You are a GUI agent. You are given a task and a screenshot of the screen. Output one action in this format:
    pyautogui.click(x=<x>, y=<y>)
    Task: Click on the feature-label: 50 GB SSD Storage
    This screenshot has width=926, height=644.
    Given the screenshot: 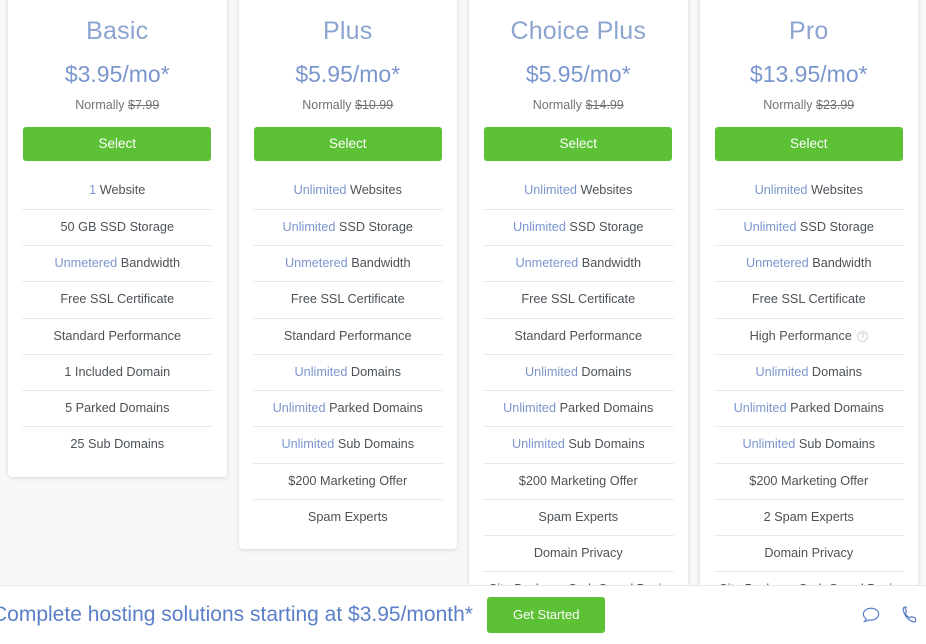 What is the action you would take?
    pyautogui.click(x=117, y=226)
    